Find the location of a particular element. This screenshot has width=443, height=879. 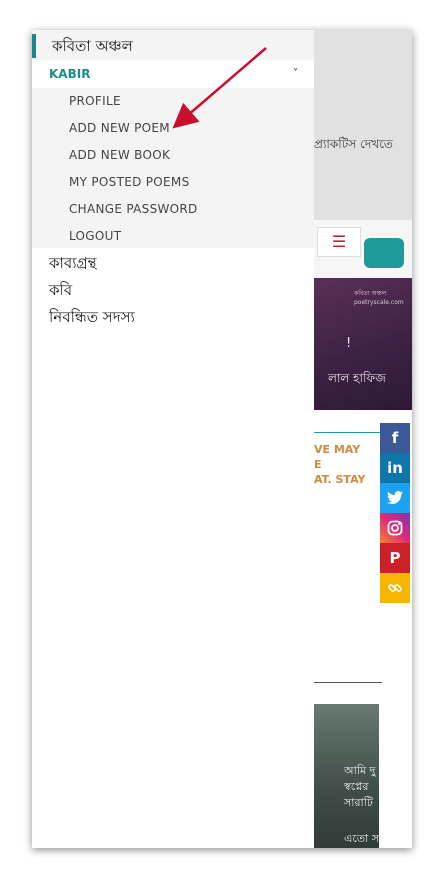

hamburger-menu-button: ☰ is located at coordinates (339, 242).